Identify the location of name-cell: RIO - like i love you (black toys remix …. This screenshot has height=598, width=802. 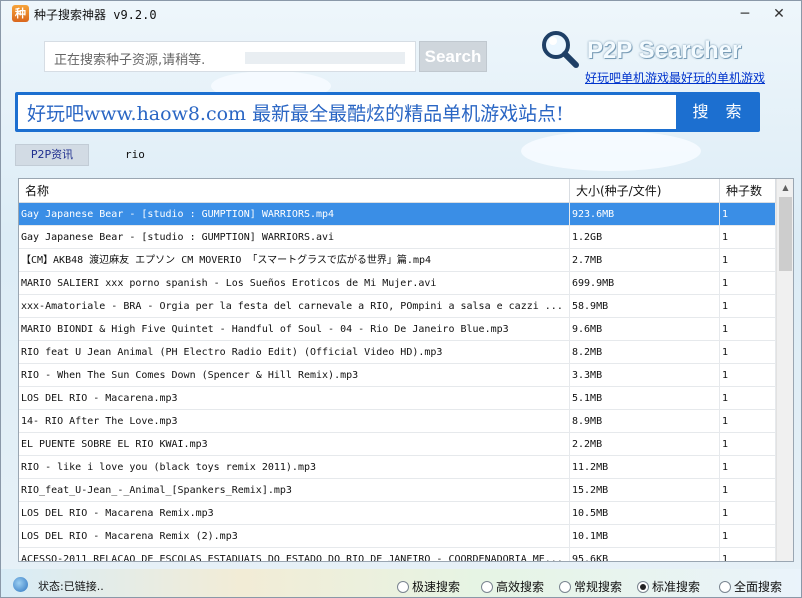
(294, 467).